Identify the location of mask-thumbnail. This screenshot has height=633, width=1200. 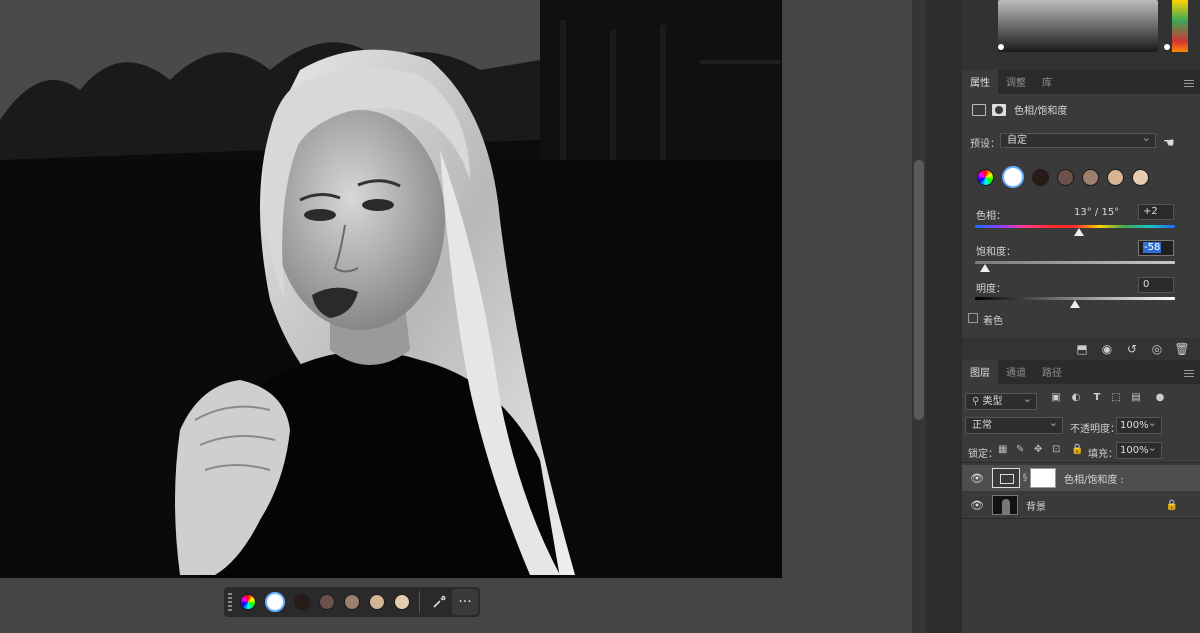
(1043, 478).